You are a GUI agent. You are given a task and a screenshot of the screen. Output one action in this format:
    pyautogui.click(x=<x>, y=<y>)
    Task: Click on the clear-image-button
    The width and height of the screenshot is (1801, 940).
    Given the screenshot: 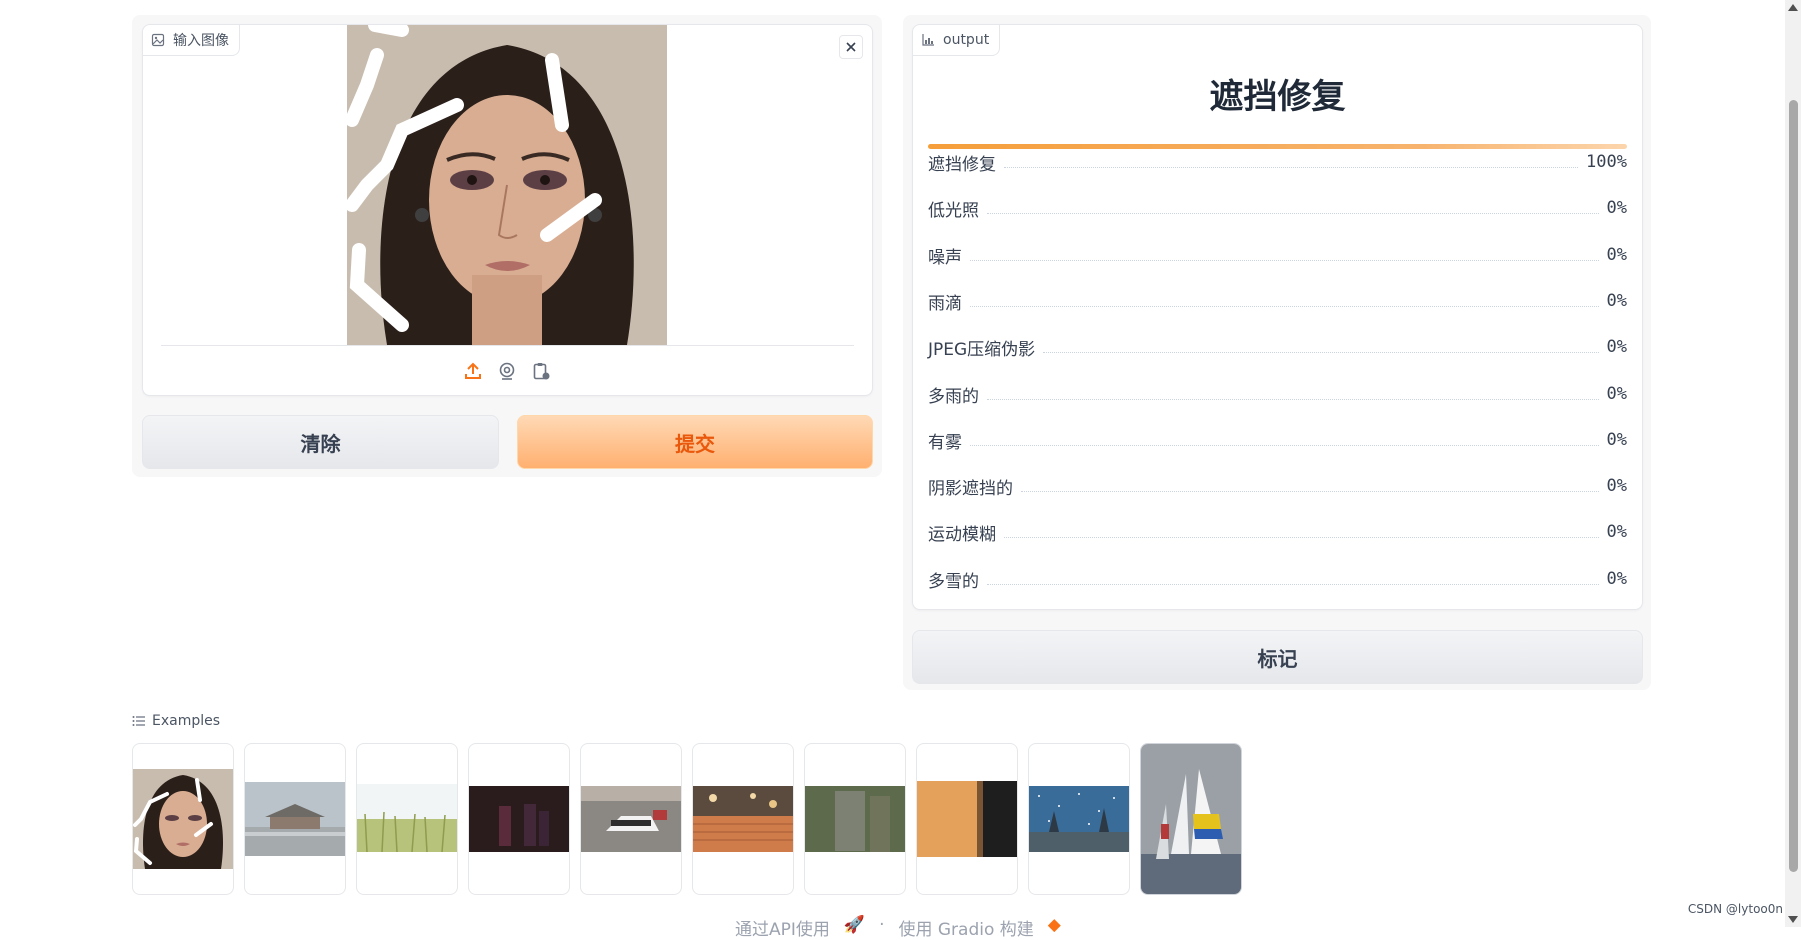 What is the action you would take?
    pyautogui.click(x=851, y=47)
    